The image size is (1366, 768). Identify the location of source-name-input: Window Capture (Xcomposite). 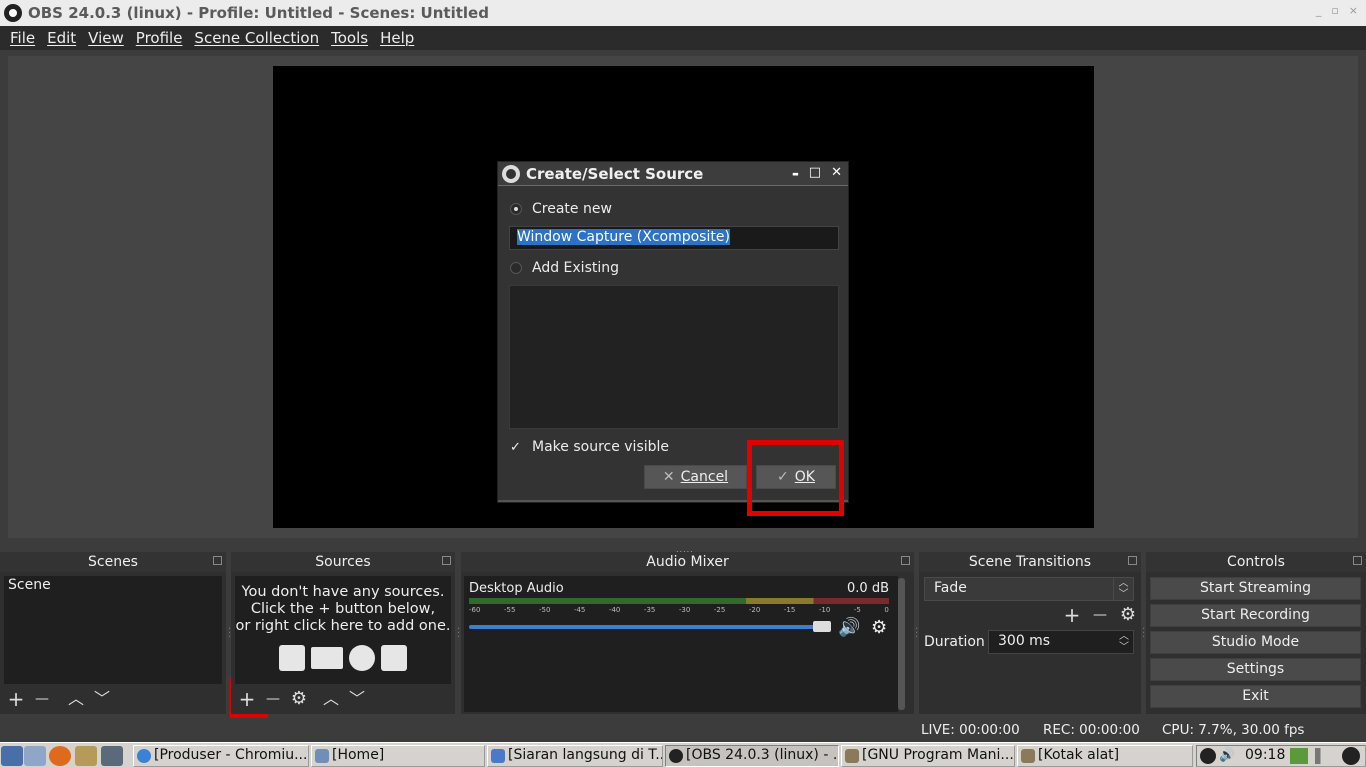
(674, 238).